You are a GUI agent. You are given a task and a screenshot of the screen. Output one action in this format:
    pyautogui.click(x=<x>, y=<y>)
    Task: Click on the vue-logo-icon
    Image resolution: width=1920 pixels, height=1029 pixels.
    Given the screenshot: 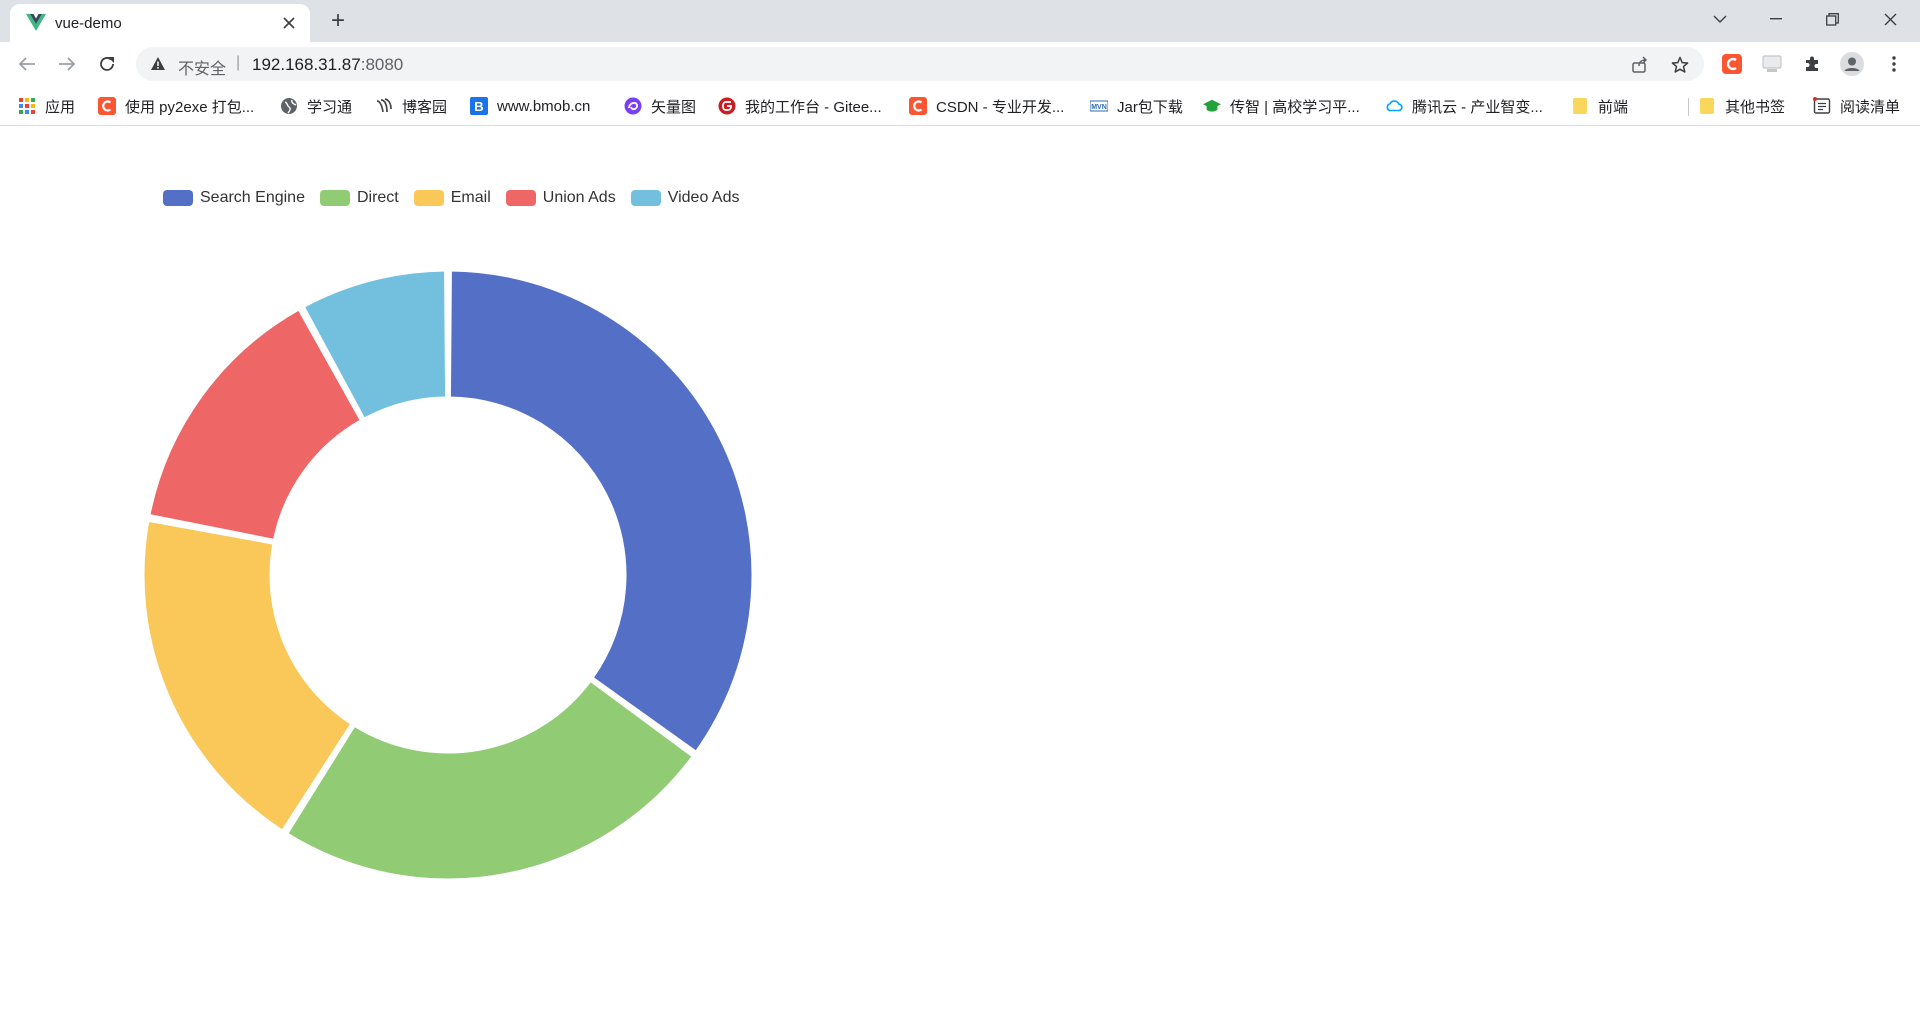 What is the action you would take?
    pyautogui.click(x=36, y=23)
    